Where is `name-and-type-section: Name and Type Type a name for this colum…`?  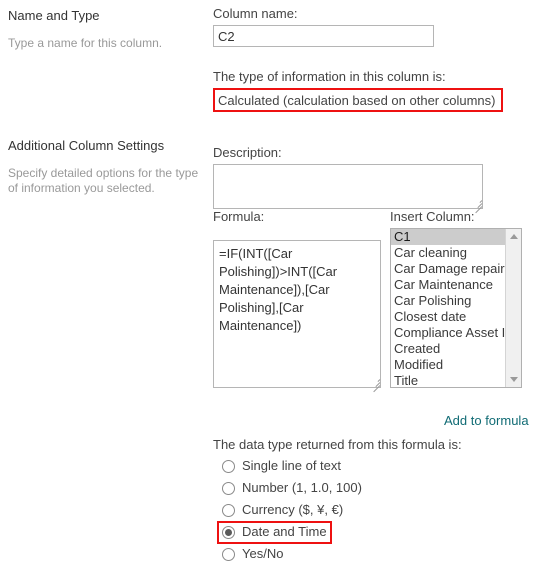
name-and-type-section: Name and Type Type a name for this colum… is located at coordinates (106, 25).